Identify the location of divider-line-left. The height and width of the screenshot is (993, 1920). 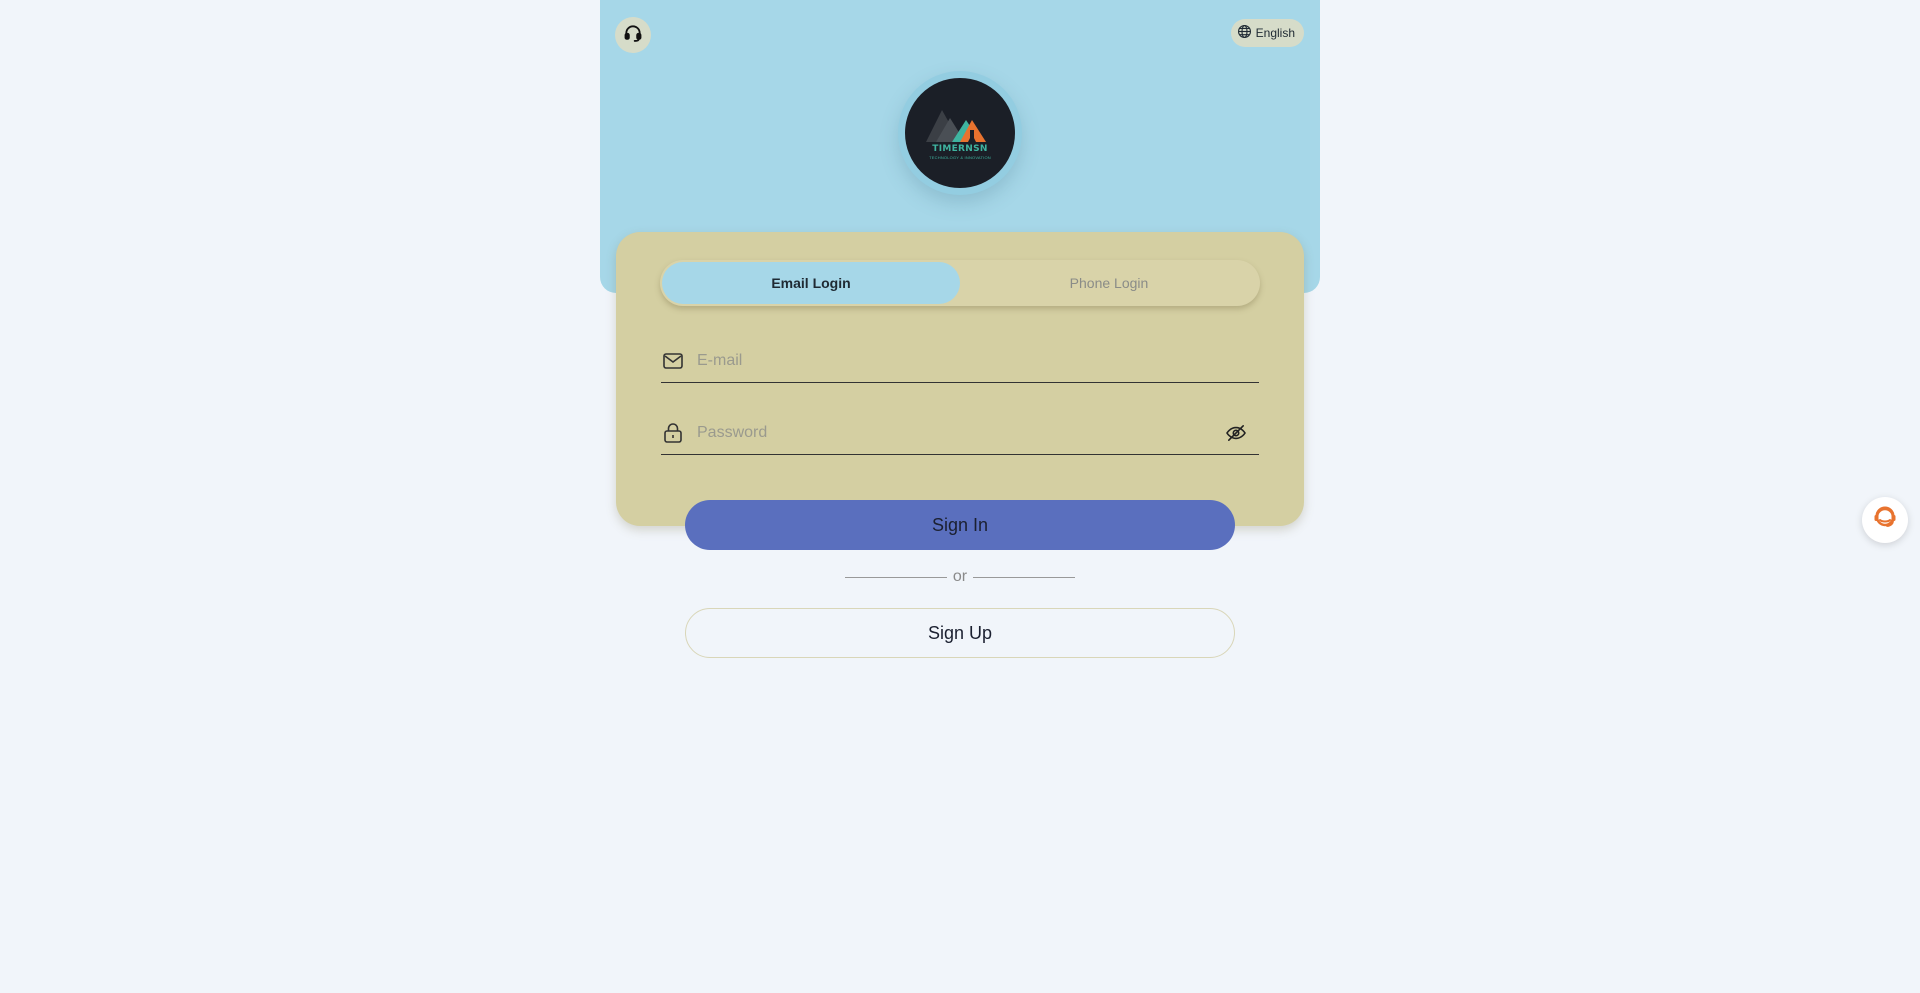
(896, 577).